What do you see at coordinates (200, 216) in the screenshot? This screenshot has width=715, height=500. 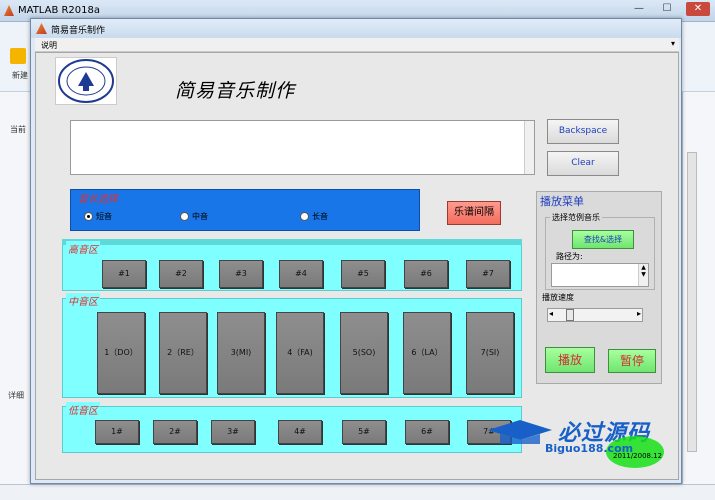 I see `radio-medium-label: 中音` at bounding box center [200, 216].